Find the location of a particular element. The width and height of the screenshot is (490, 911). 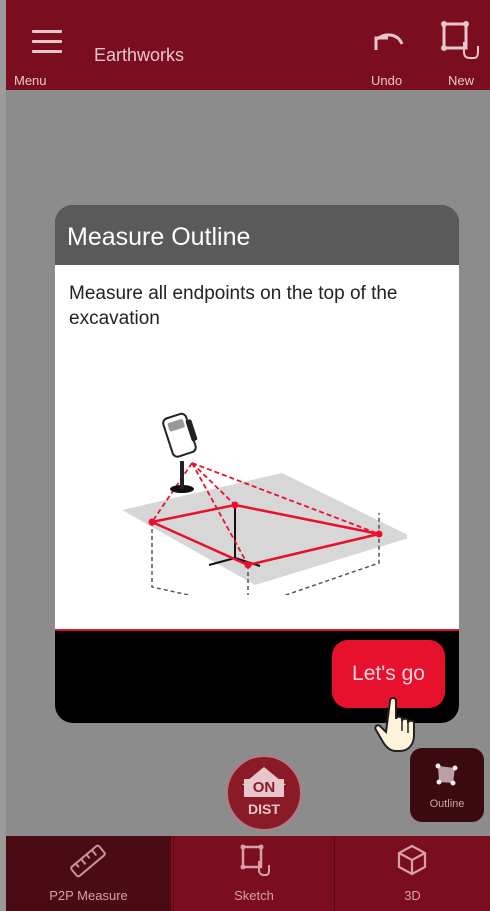

undo-icon is located at coordinates (389, 41).